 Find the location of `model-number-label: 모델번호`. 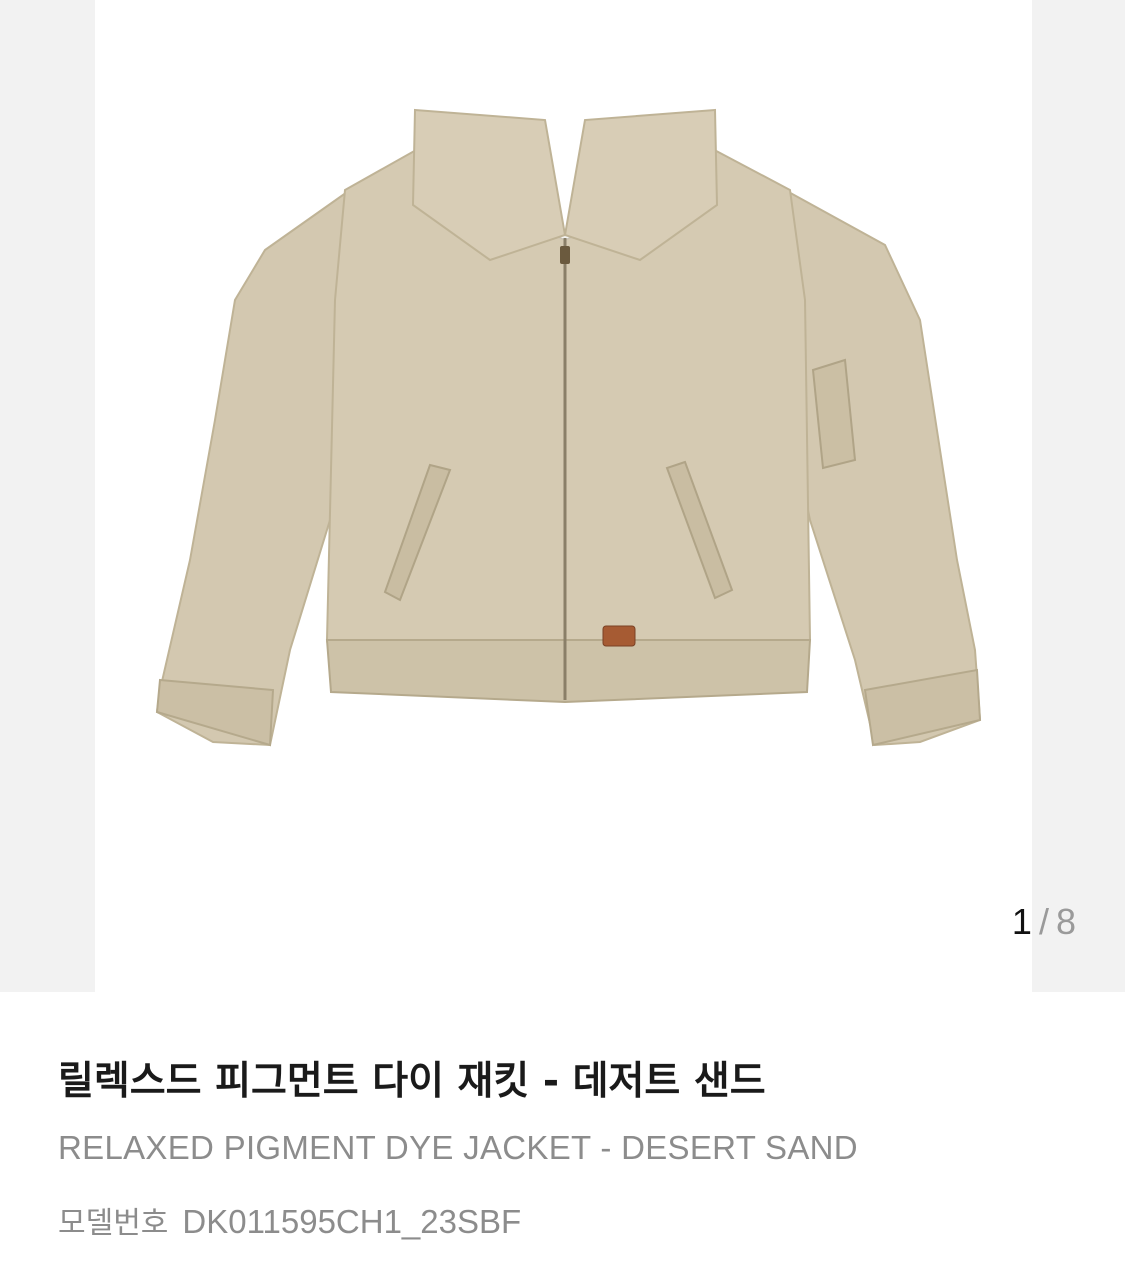

model-number-label: 모델번호 is located at coordinates (113, 1223).